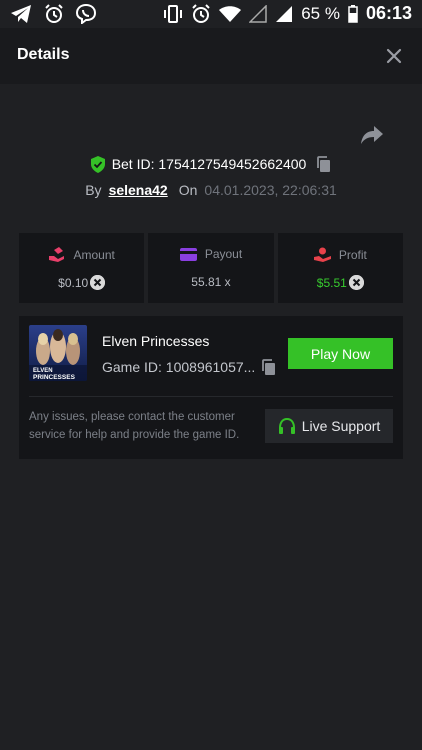  I want to click on profit-icon, so click(322, 254).